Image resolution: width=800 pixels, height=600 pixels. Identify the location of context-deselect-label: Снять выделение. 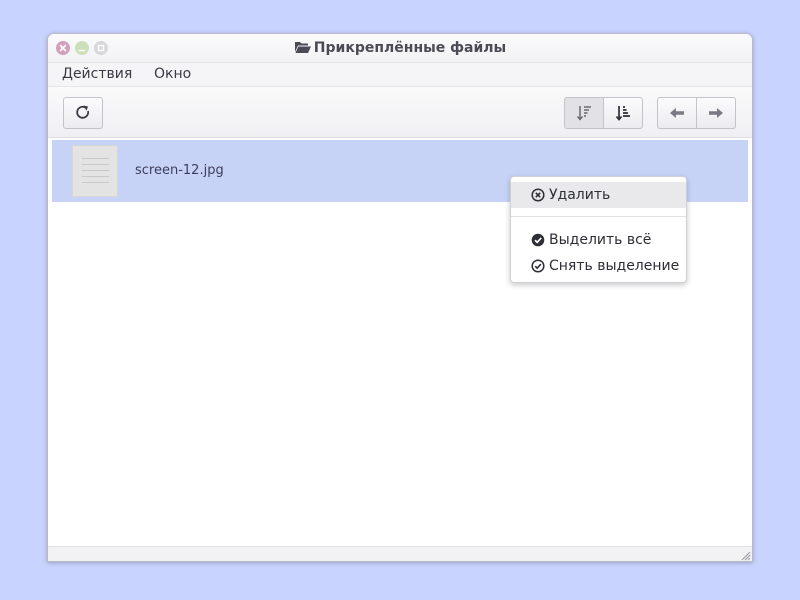
(614, 266).